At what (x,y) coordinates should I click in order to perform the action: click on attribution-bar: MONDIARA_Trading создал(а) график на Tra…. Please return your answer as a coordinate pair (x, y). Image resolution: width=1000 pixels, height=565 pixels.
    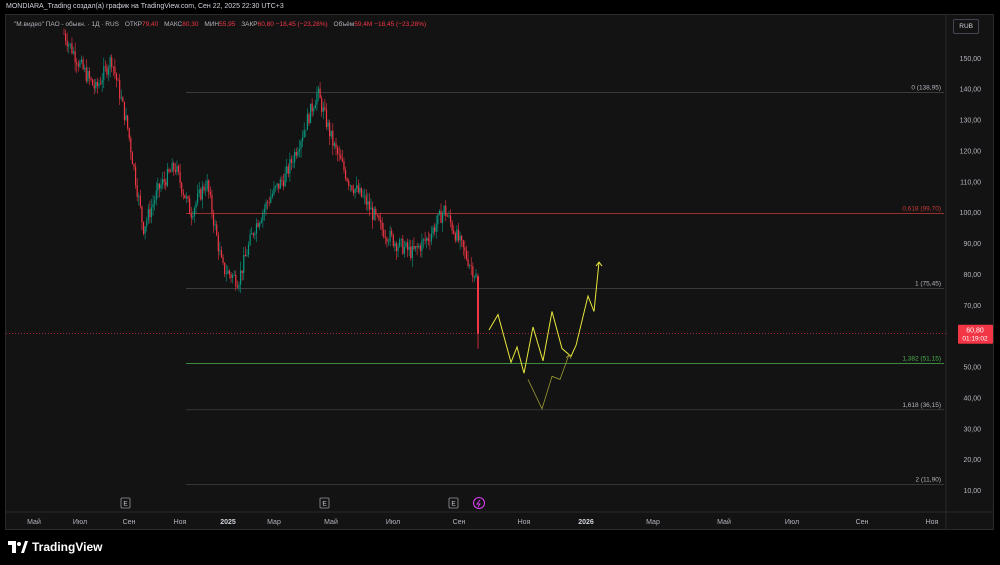
    Looking at the image, I should click on (500, 7).